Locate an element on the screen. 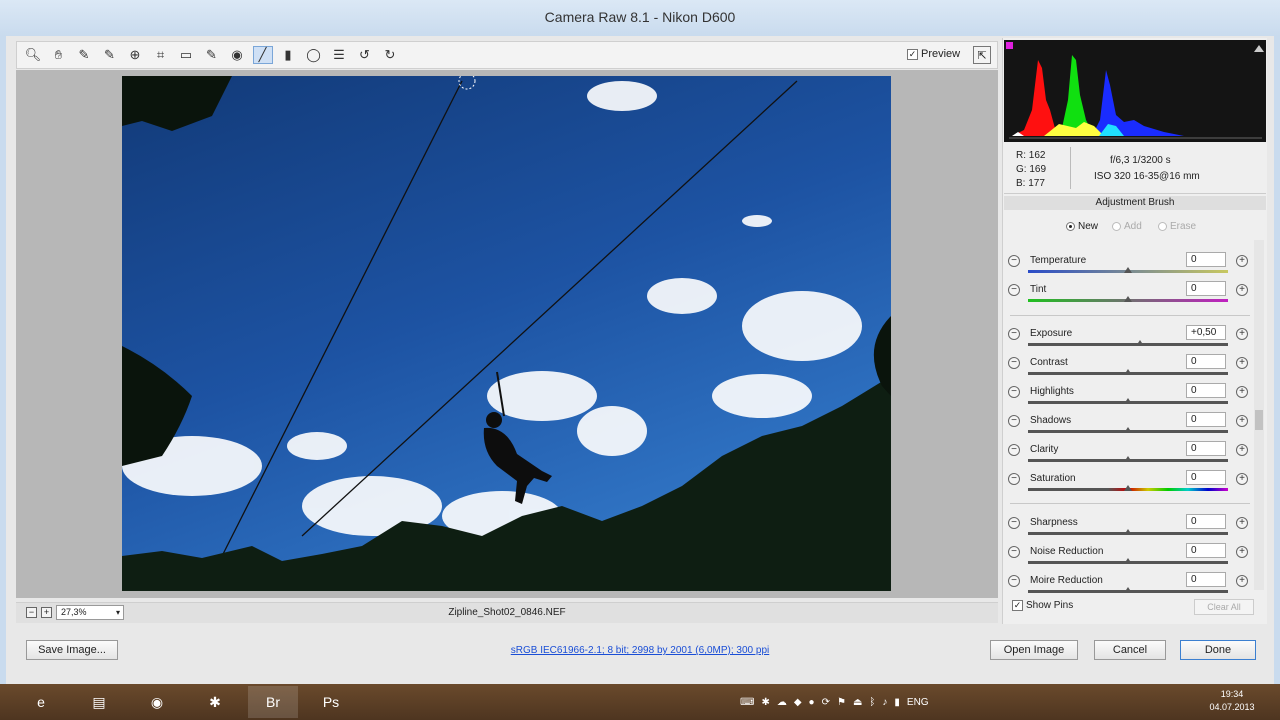 The width and height of the screenshot is (1280, 720). show-pins-toggle: ✓ Show Pins is located at coordinates (1042, 605).